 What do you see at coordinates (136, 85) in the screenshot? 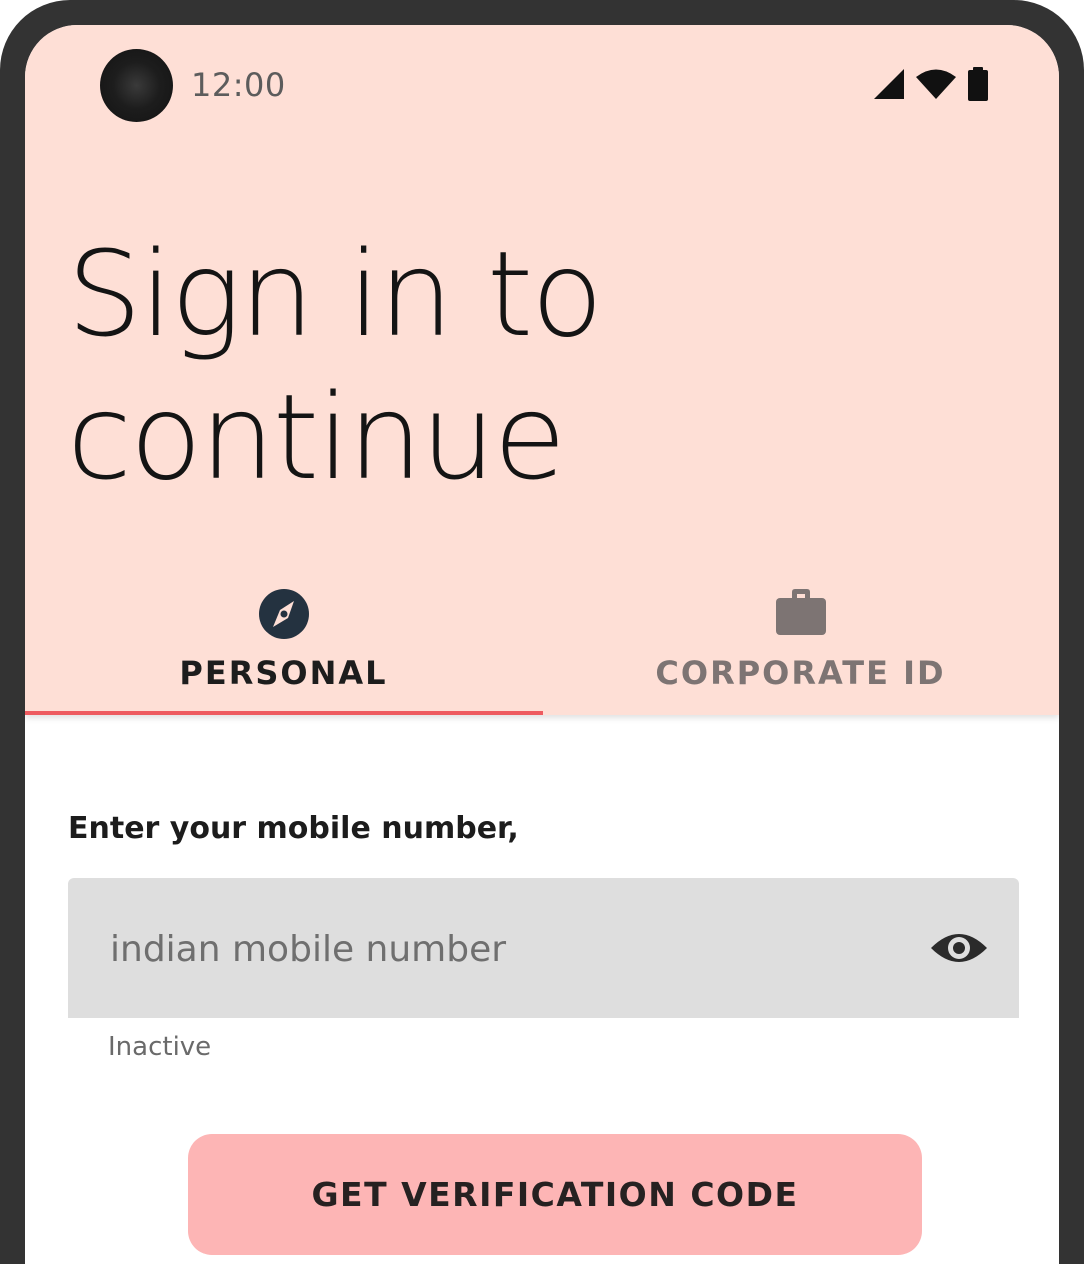
I see `camera-cutout` at bounding box center [136, 85].